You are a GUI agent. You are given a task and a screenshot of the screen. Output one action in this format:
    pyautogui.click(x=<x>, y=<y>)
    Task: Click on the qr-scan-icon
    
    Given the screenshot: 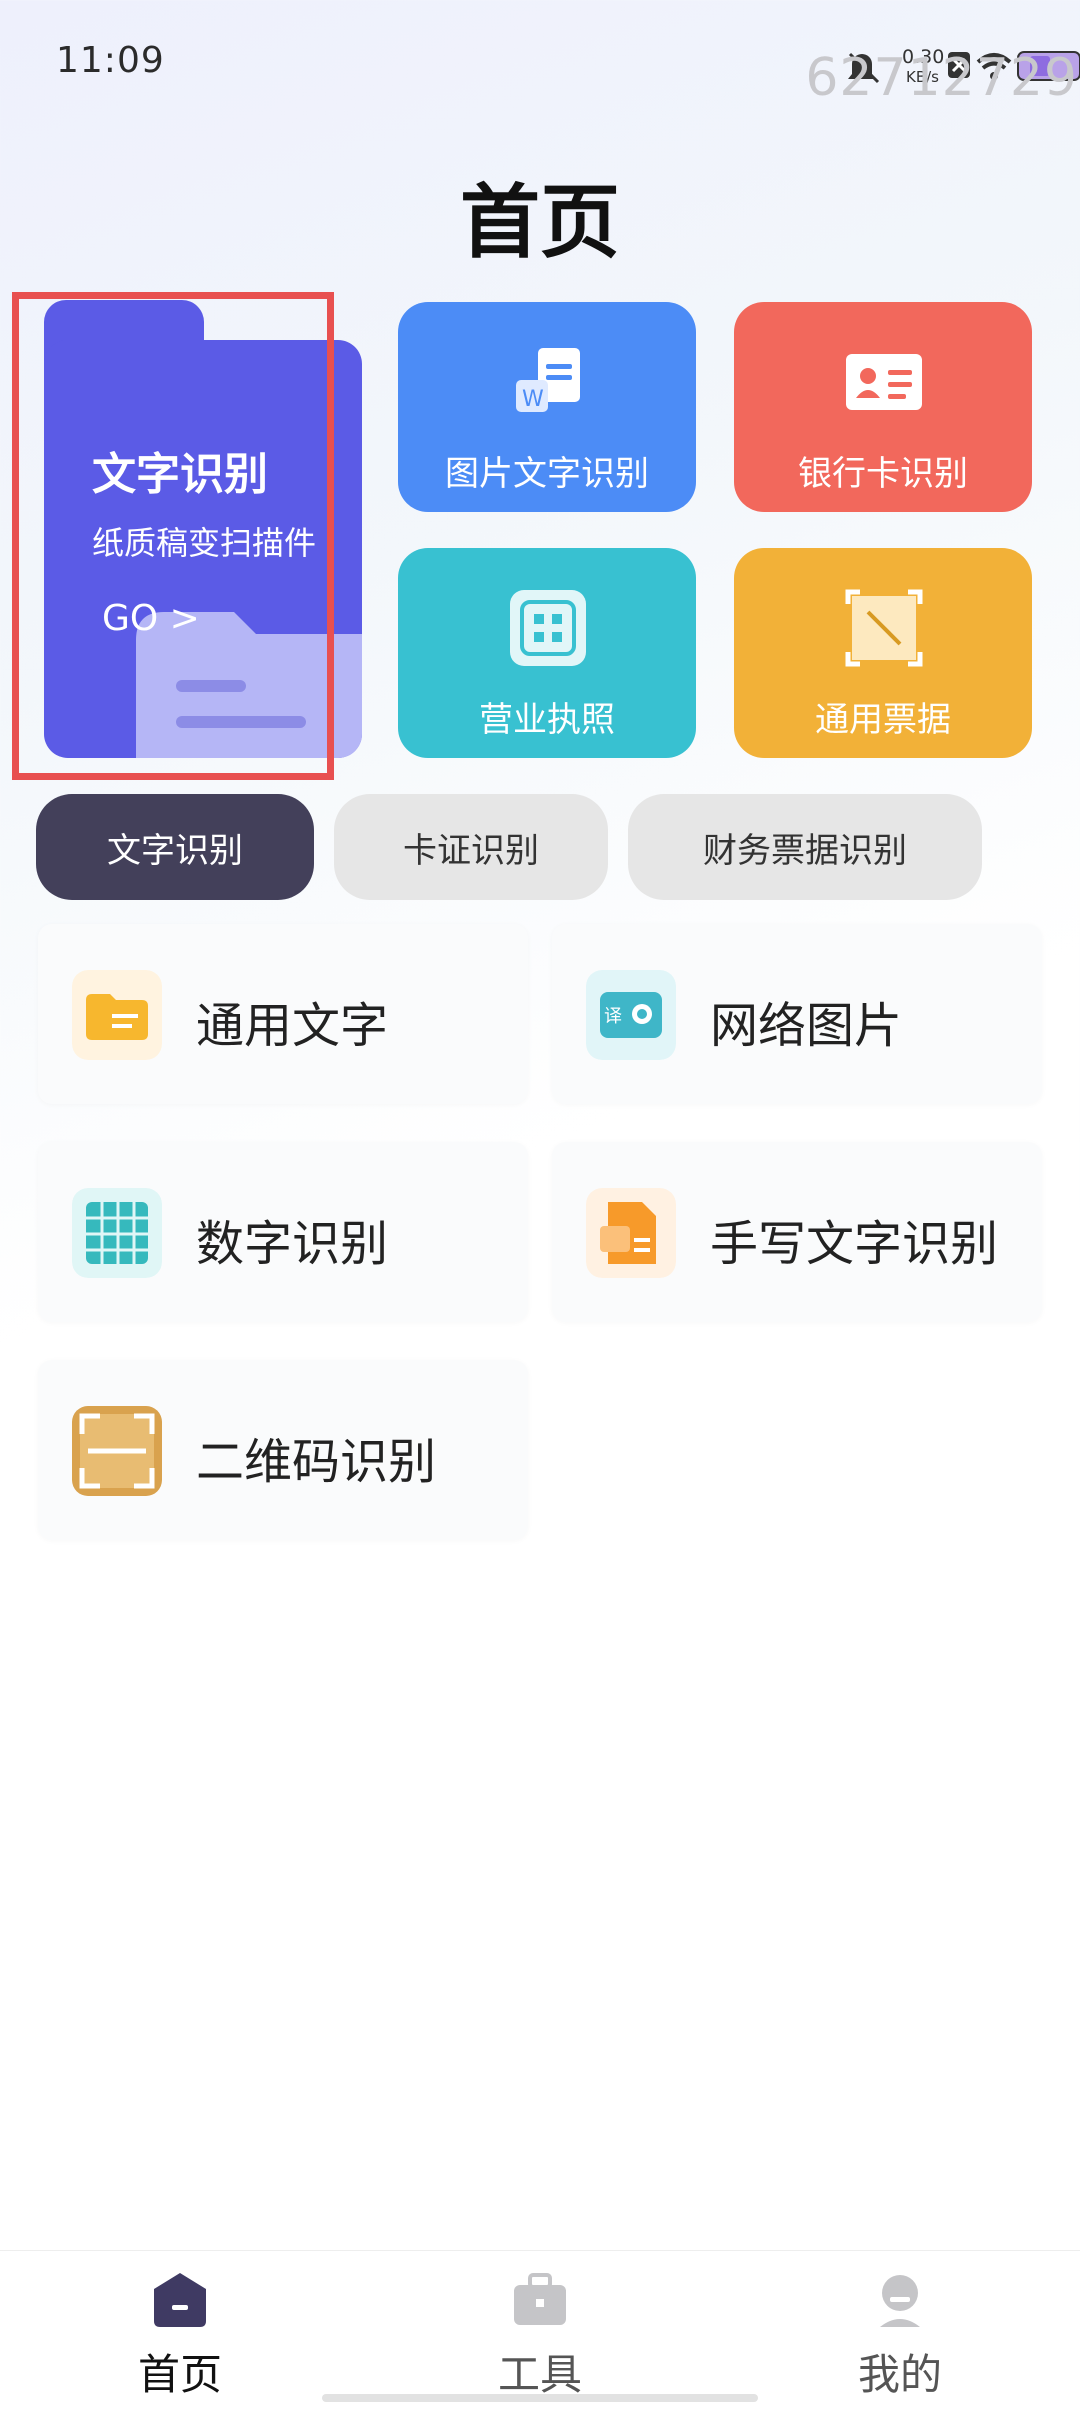 What is the action you would take?
    pyautogui.click(x=117, y=1451)
    